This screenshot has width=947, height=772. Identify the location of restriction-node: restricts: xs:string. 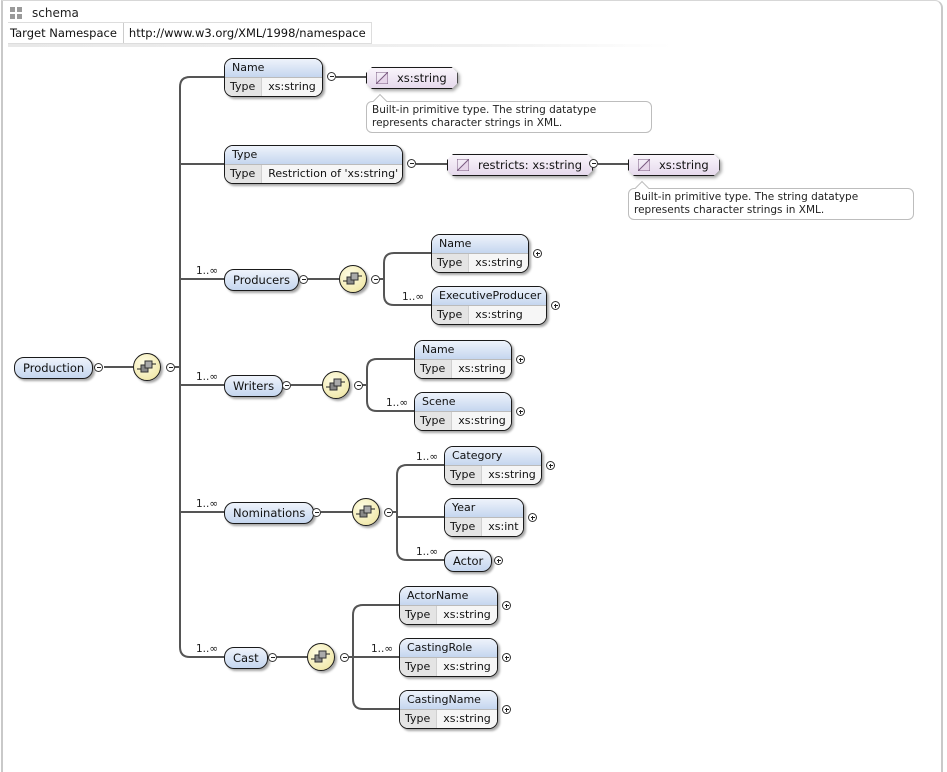
(517, 165).